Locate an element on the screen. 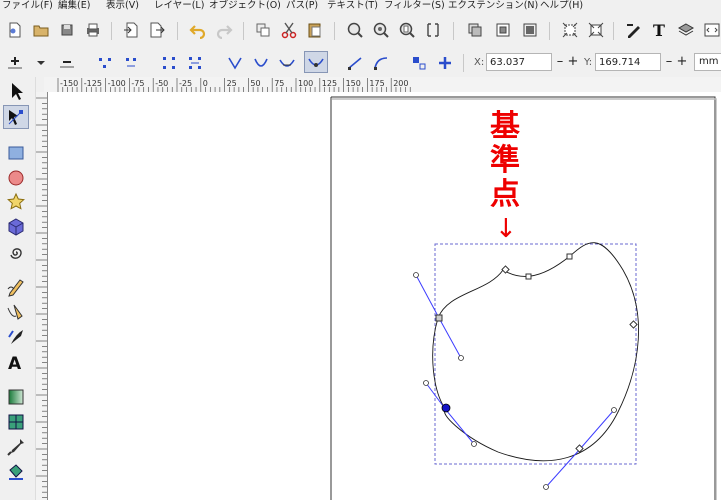  pencil-icon is located at coordinates (16, 287).